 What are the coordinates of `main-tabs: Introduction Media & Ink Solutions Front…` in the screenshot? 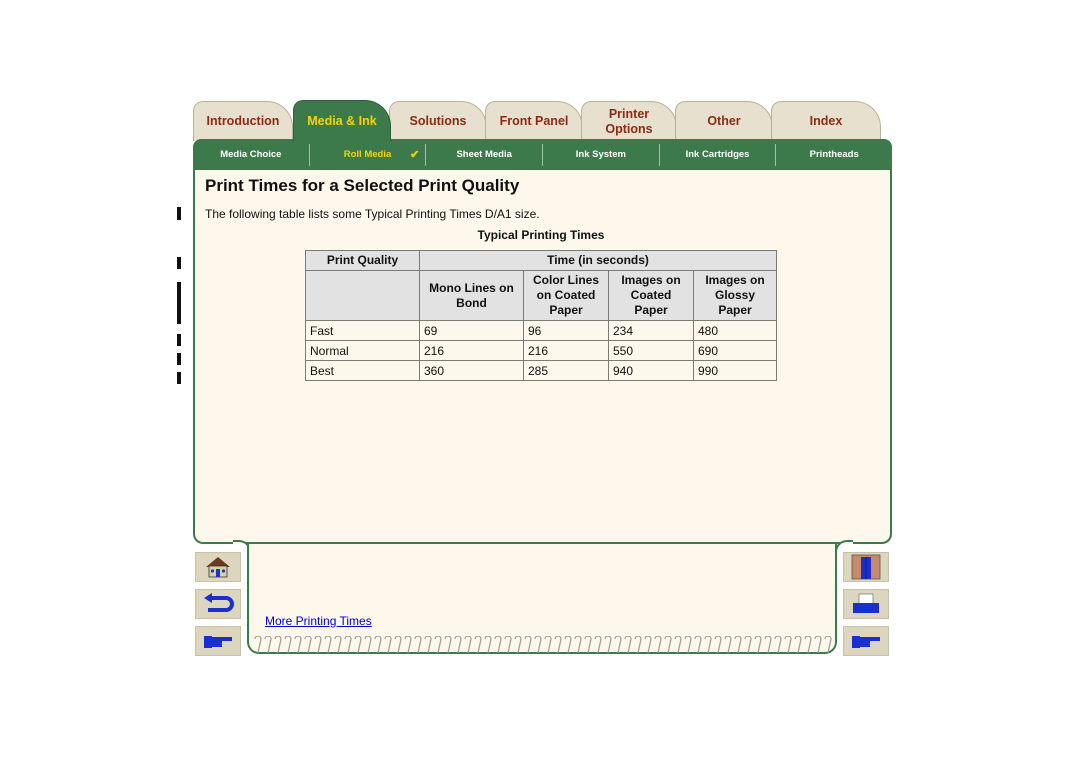 It's located at (543, 121).